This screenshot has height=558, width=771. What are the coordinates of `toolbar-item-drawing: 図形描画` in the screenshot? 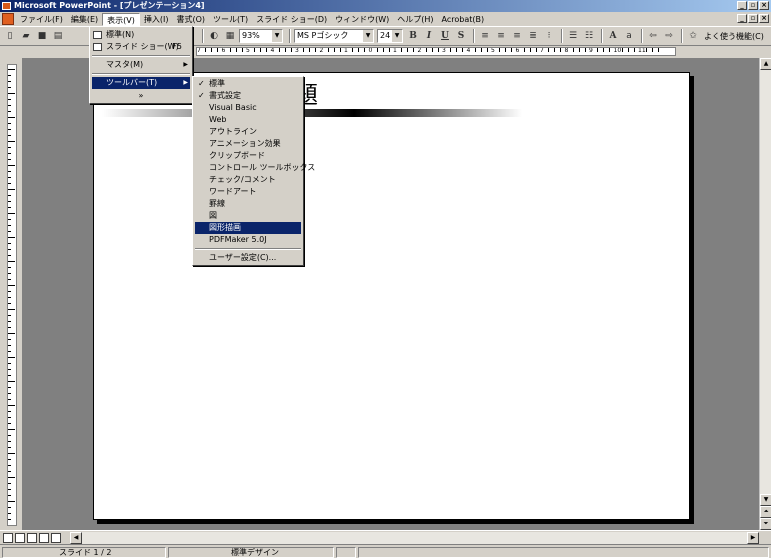 It's located at (248, 228).